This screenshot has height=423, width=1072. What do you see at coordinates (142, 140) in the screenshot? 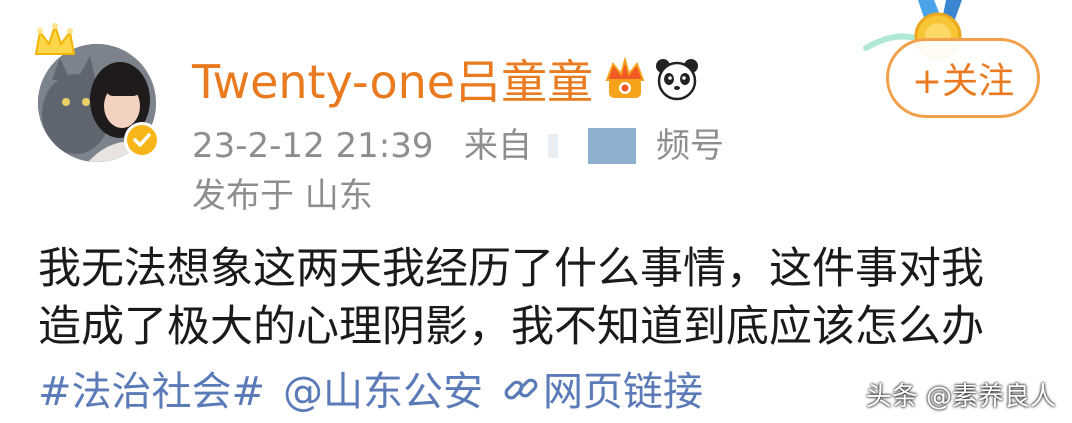
I see `verified-badge-icon` at bounding box center [142, 140].